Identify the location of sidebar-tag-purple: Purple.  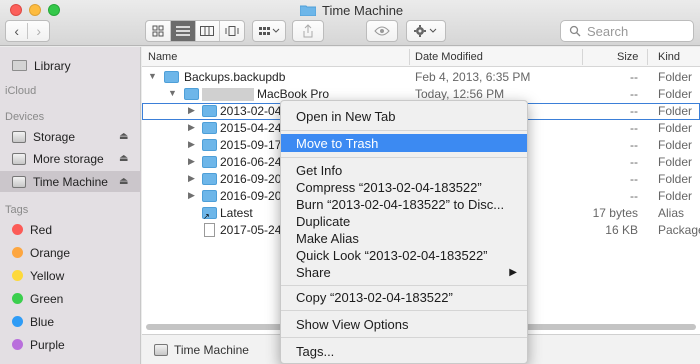
(70, 344).